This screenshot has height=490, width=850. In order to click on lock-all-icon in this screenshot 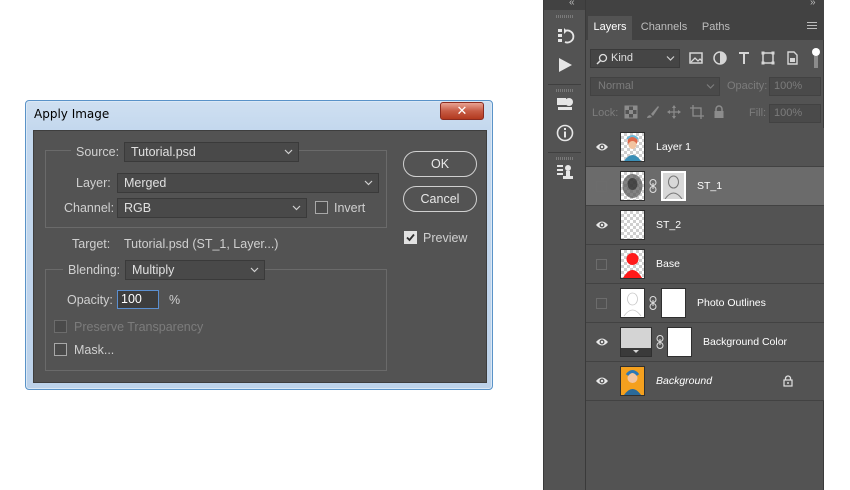, I will do `click(719, 112)`.